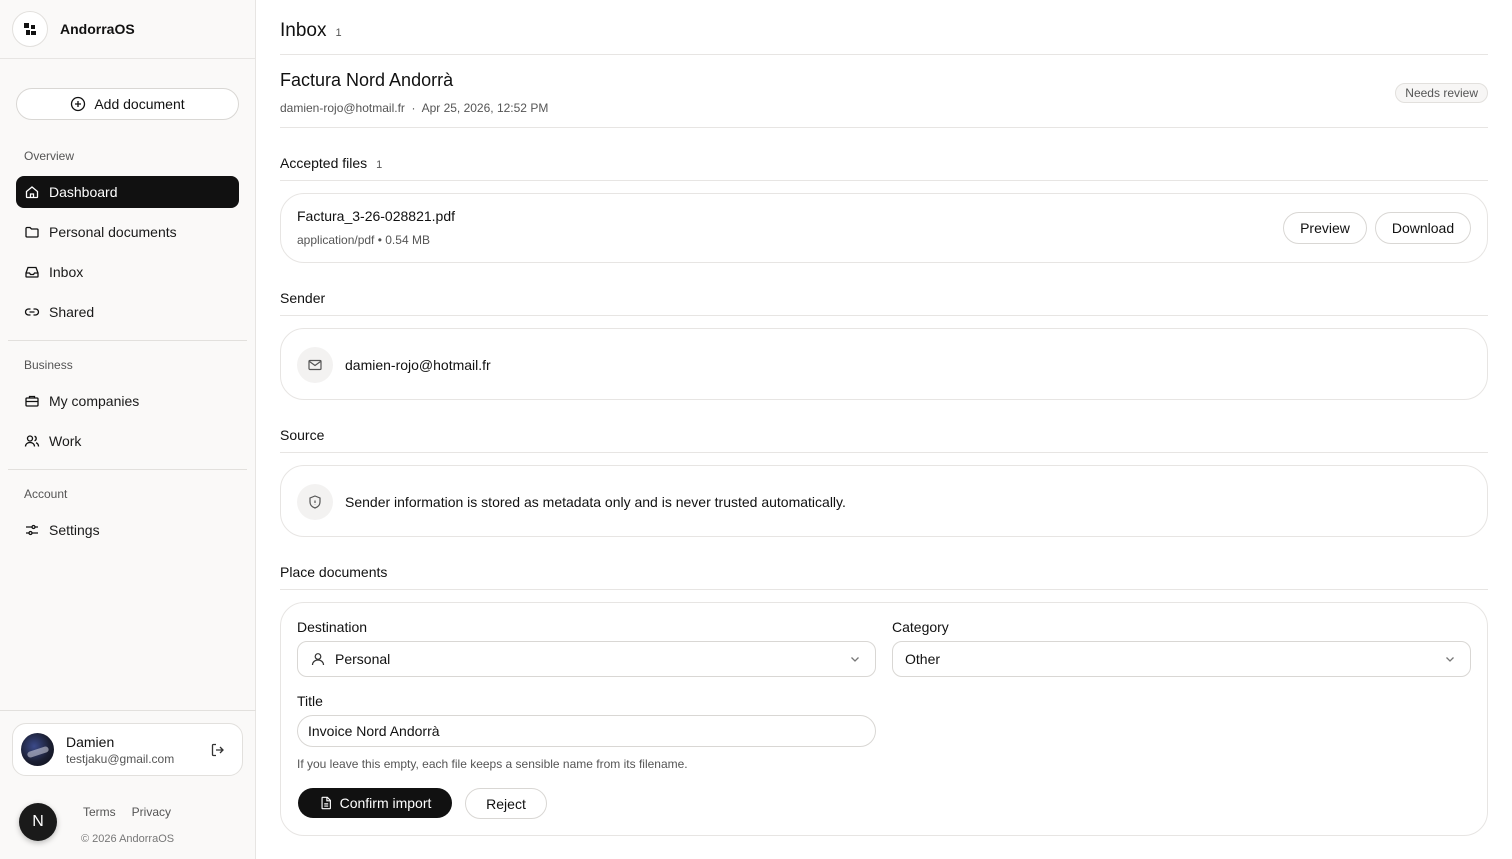 The width and height of the screenshot is (1512, 859). What do you see at coordinates (32, 441) in the screenshot?
I see `users-icon` at bounding box center [32, 441].